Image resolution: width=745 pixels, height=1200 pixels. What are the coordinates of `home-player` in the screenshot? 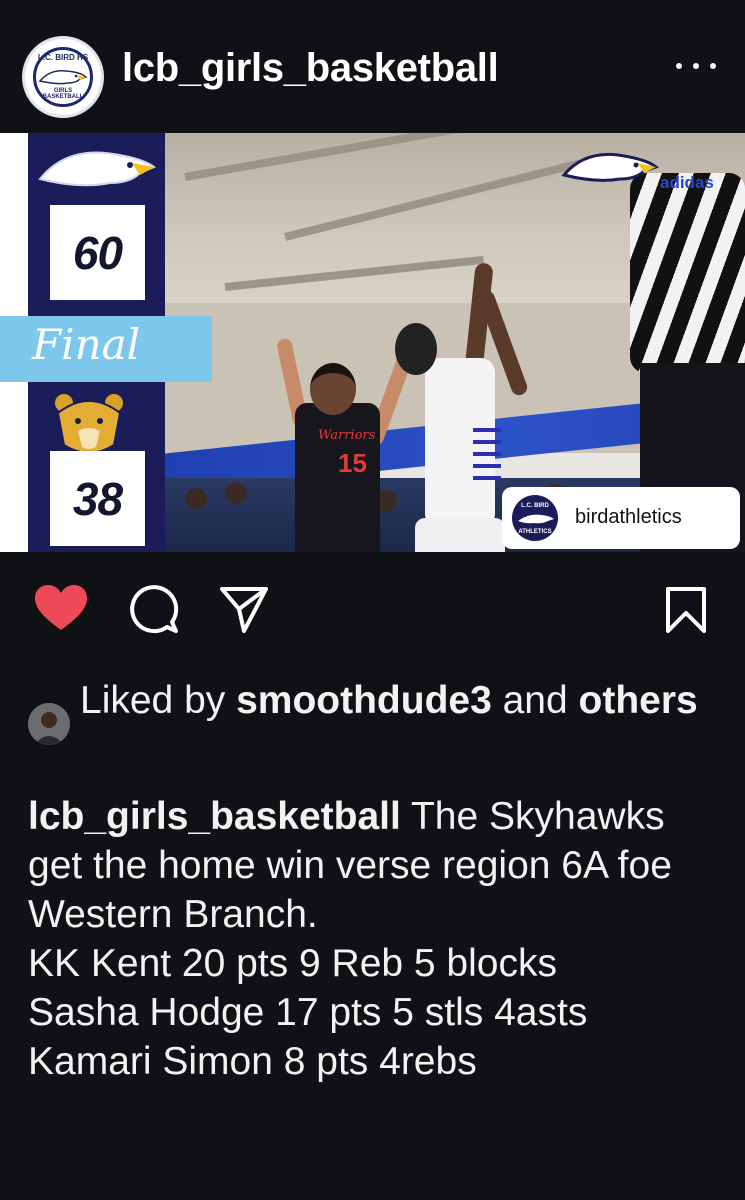 It's located at (462, 407).